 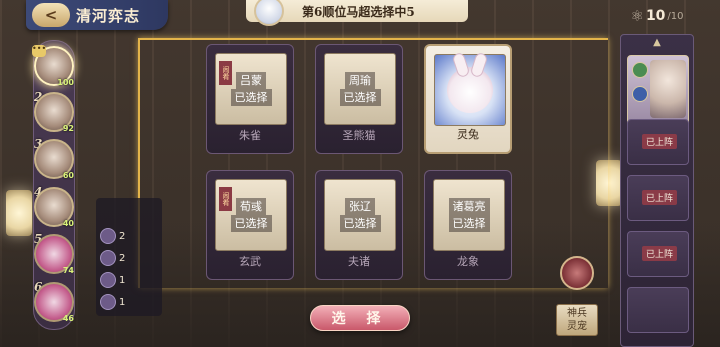 What do you see at coordinates (658, 310) in the screenshot?
I see `team-slot` at bounding box center [658, 310].